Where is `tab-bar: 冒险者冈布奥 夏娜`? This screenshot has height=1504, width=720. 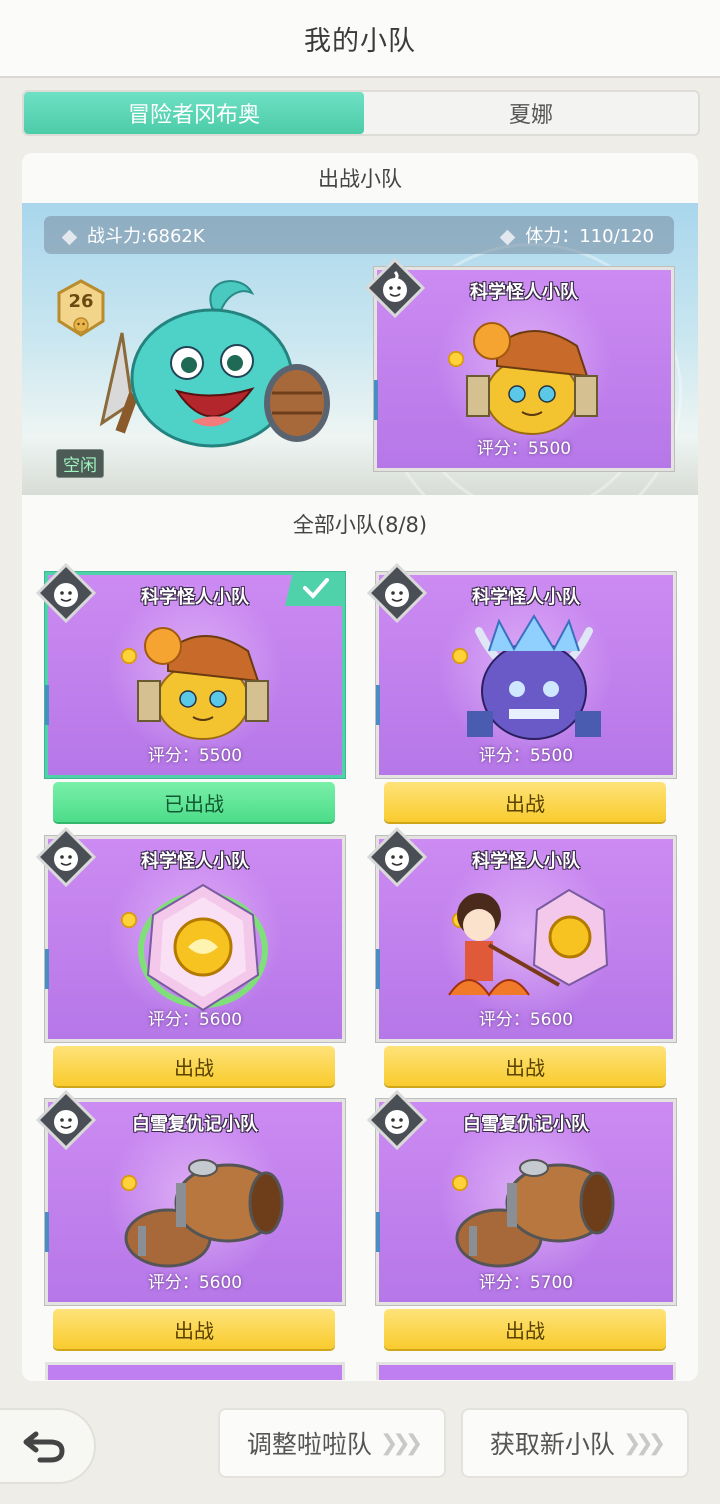 tab-bar: 冒险者冈布奥 夏娜 is located at coordinates (361, 113).